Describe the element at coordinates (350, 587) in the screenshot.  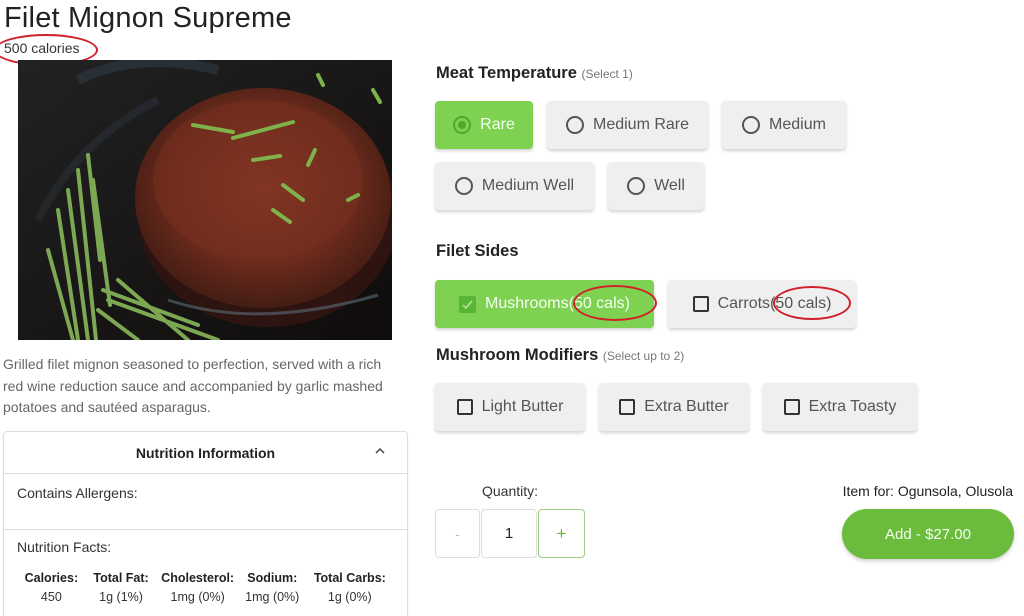
I see `fact-total-carbs: Total Carbs: 1g (0%)` at that location.